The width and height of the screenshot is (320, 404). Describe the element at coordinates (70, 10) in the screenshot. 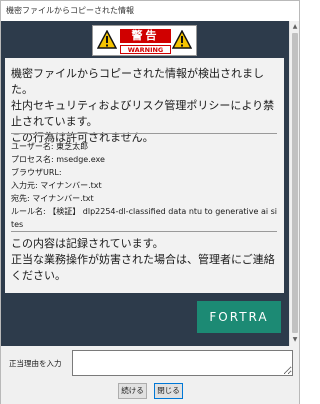

I see `window-title: 機密ファイルからコピーされた情報` at that location.